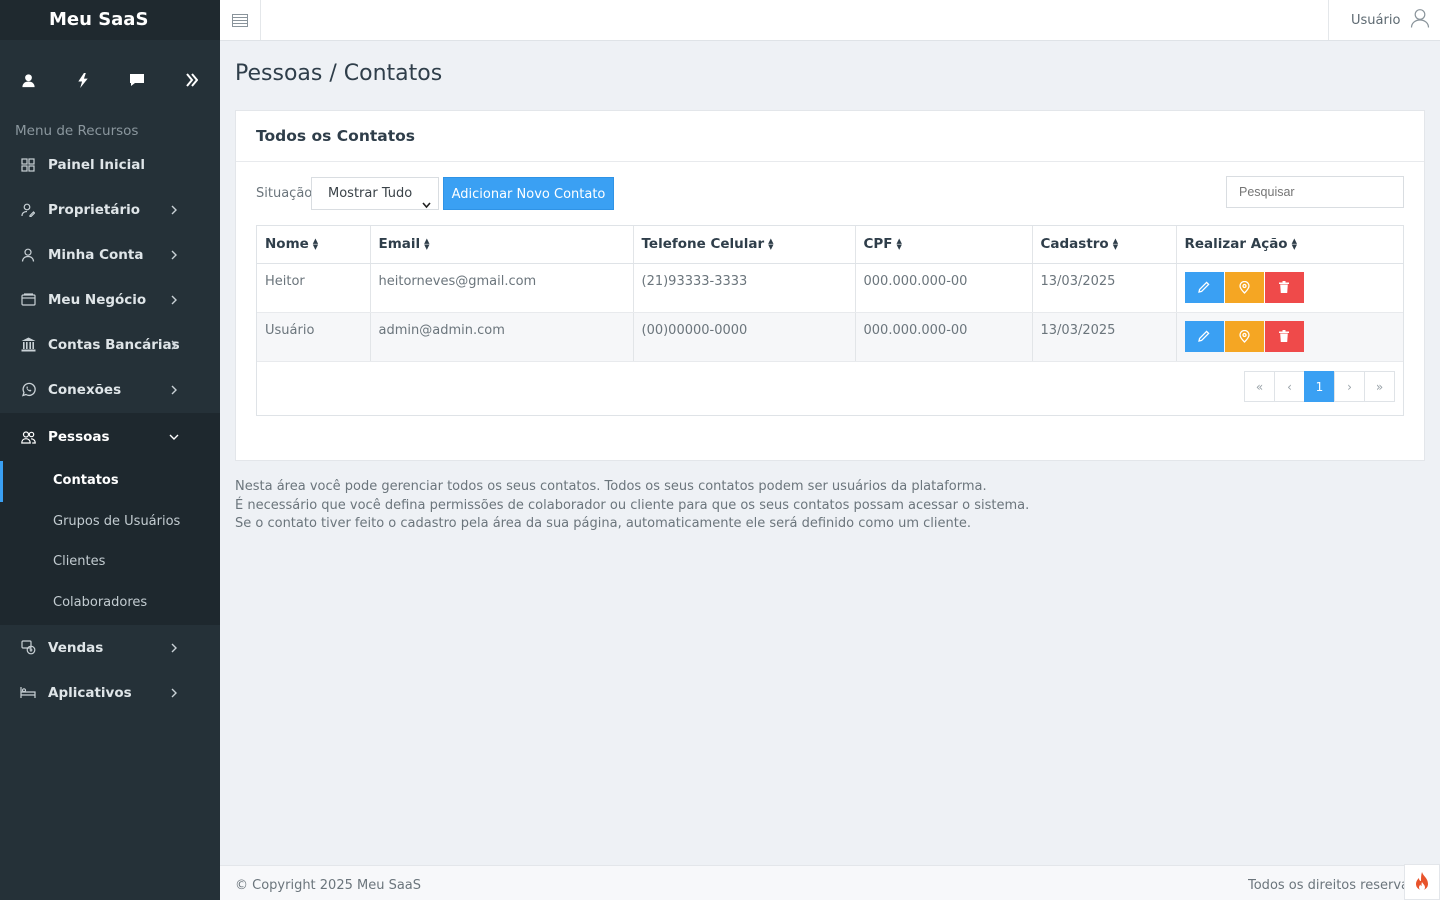 The image size is (1440, 900). Describe the element at coordinates (90, 692) in the screenshot. I see `sidebar-item-label: Aplicativos` at that location.